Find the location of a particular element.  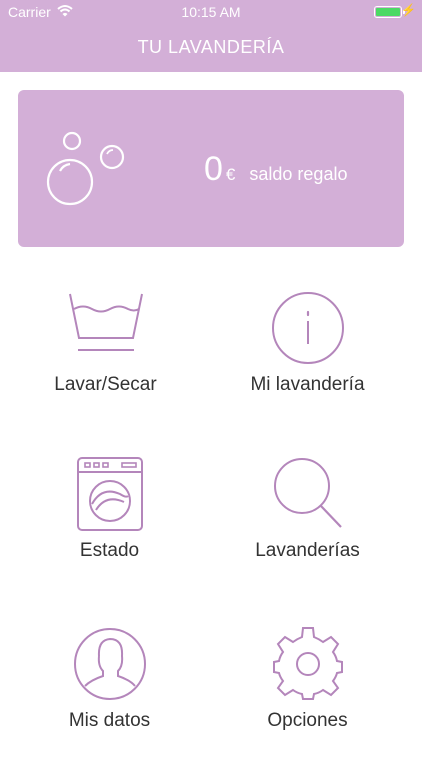

menu-item-label: Mis datos is located at coordinates (109, 720).